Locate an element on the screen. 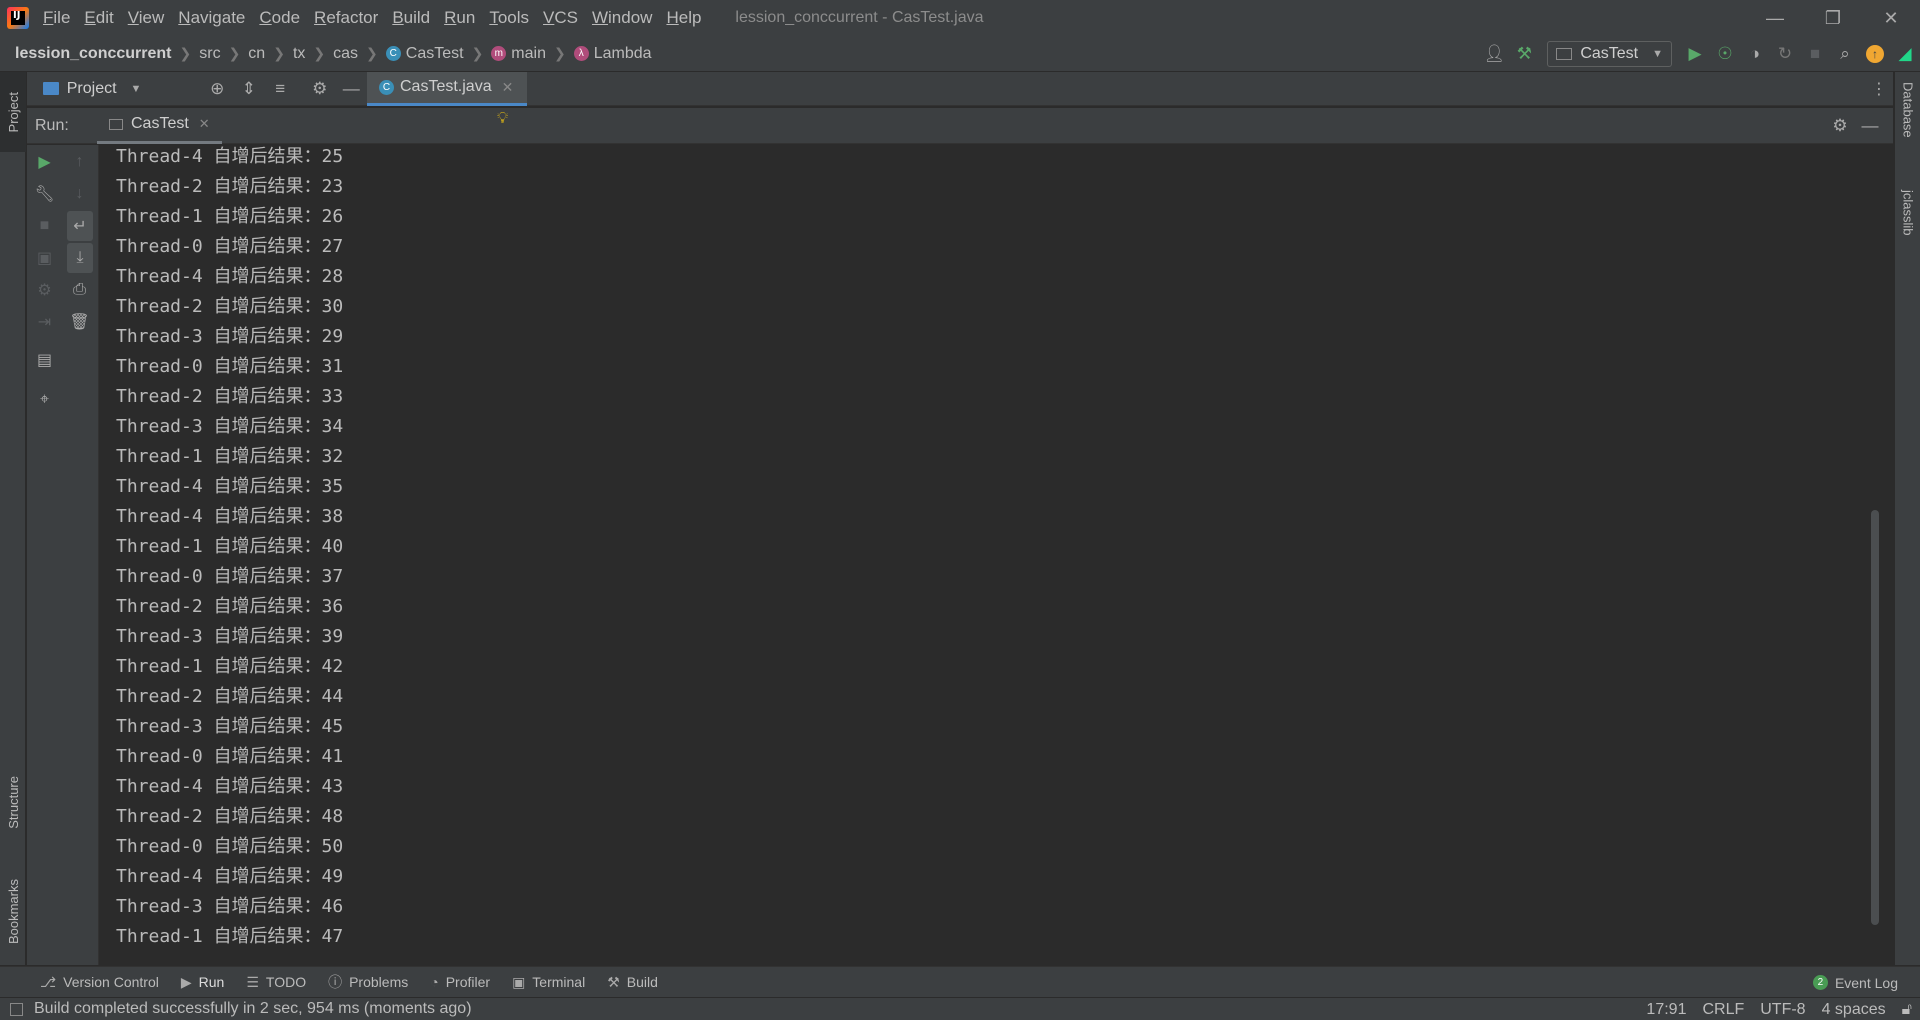 This screenshot has height=1020, width=1920. menu-window: Window is located at coordinates (622, 18).